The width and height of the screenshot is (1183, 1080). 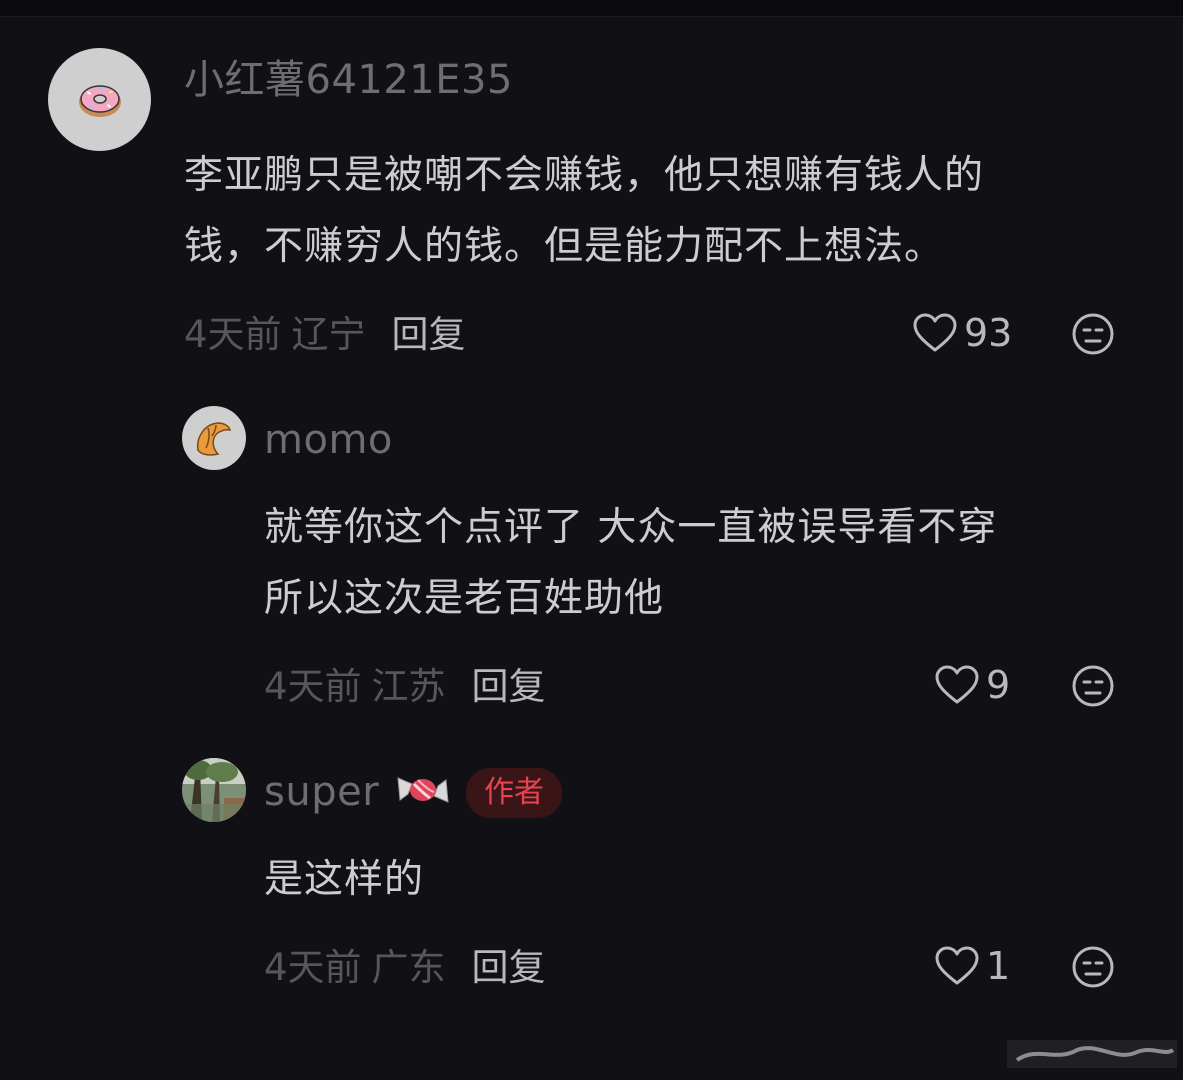 What do you see at coordinates (514, 793) in the screenshot?
I see `author-badge: 作者` at bounding box center [514, 793].